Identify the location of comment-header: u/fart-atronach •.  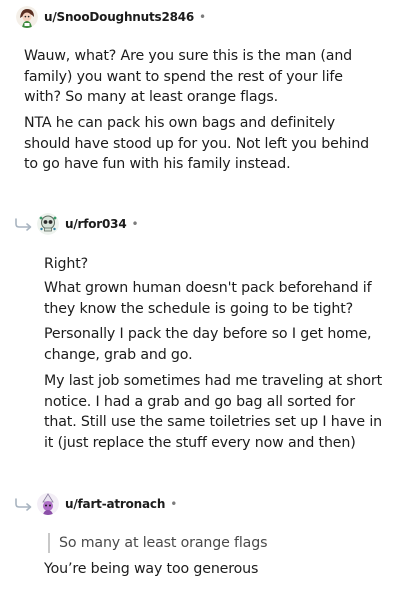
(107, 504).